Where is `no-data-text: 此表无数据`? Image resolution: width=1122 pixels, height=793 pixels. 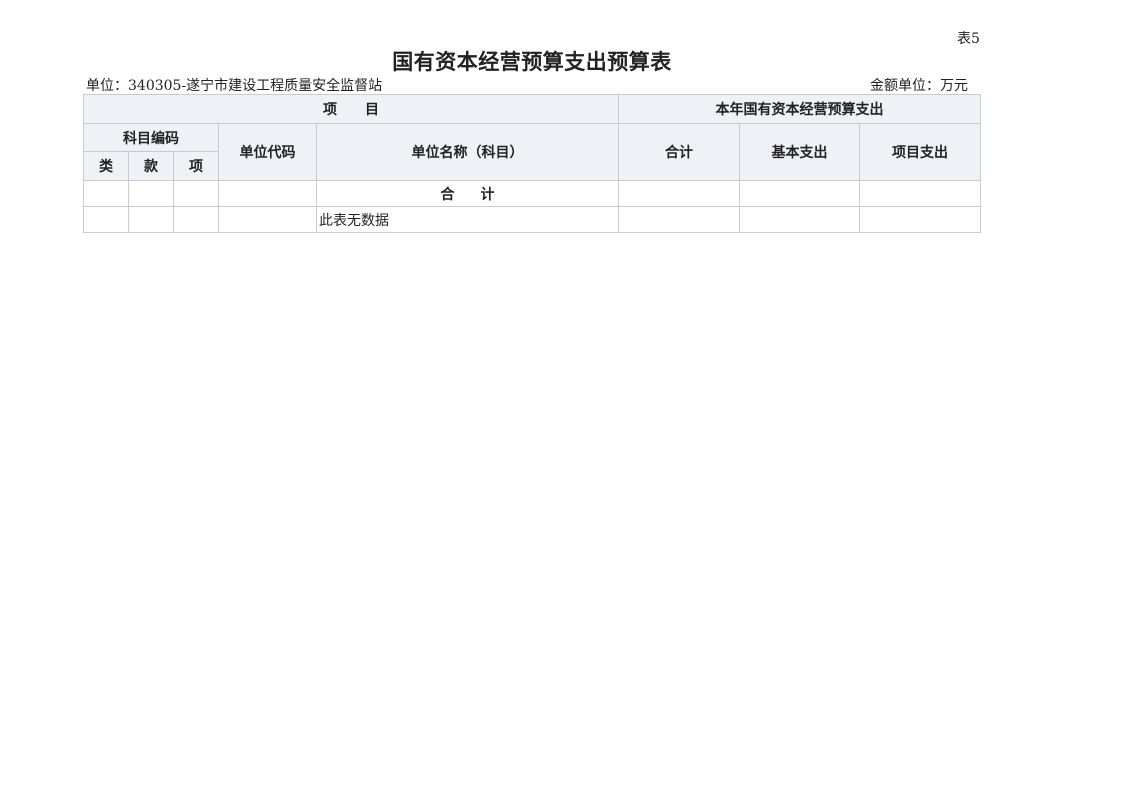
no-data-text: 此表无数据 is located at coordinates (467, 219).